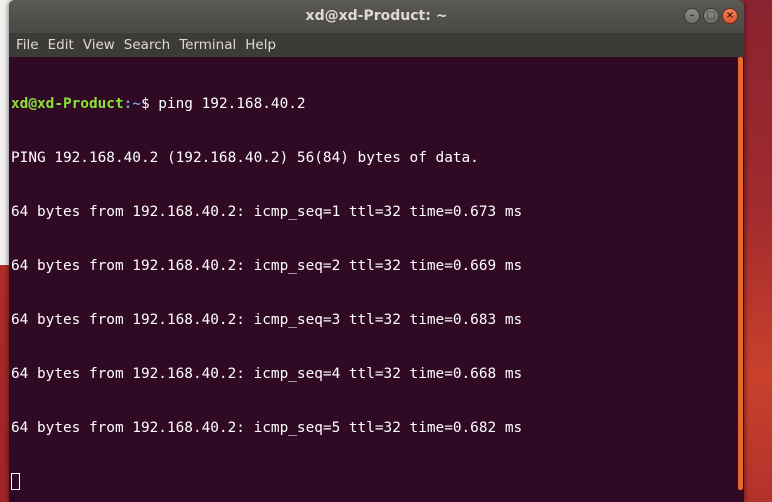 The image size is (772, 502). What do you see at coordinates (376, 45) in the screenshot?
I see `menu-bar: File Edit View Search Terminal Help` at bounding box center [376, 45].